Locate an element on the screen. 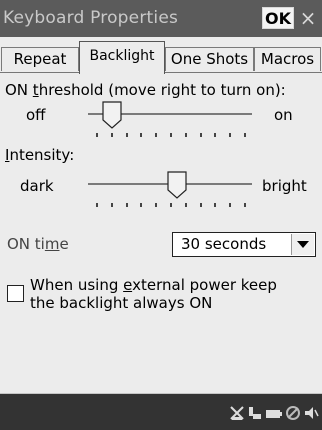 The image size is (322, 430). on-time-label: ON time is located at coordinates (38, 244).